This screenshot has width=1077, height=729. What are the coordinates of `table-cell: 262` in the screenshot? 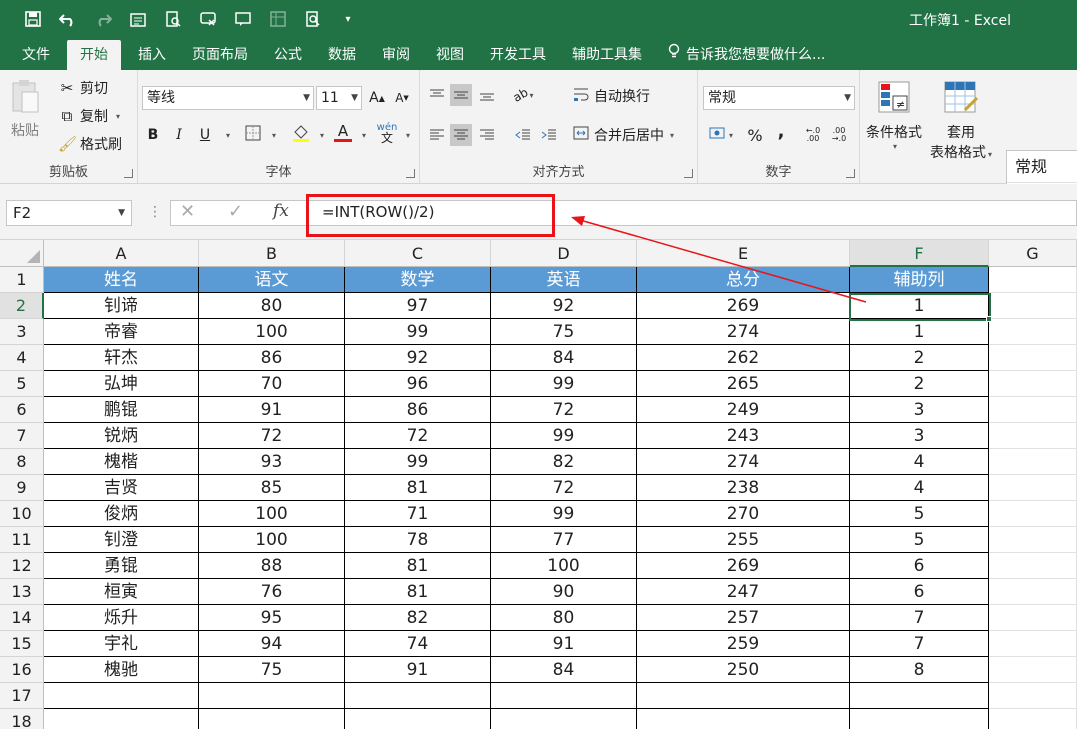 It's located at (743, 358).